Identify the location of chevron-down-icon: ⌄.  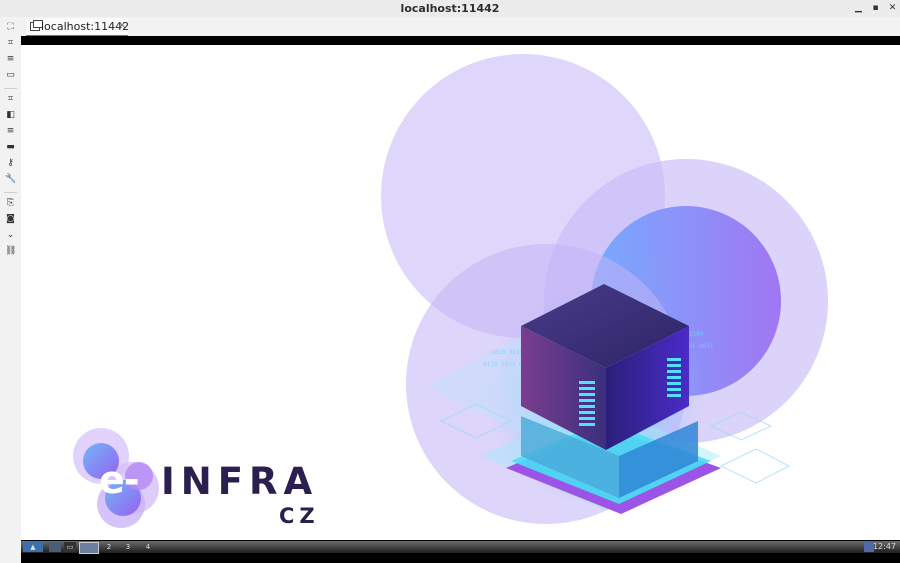
(10, 235).